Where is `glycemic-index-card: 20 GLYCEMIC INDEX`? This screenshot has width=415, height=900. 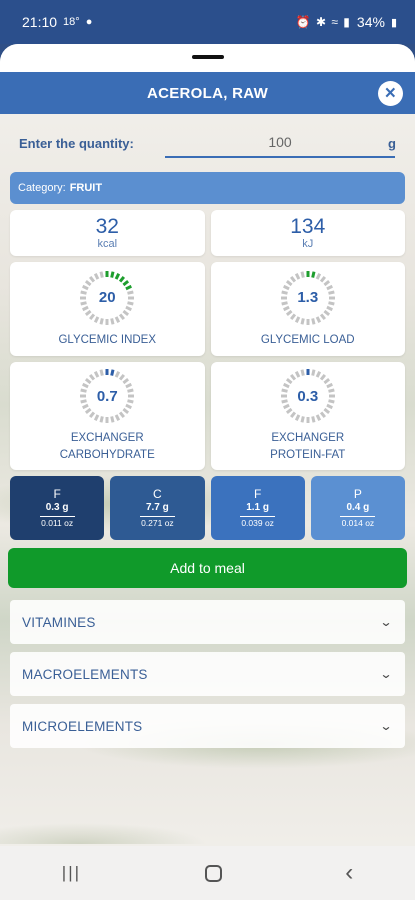
glycemic-index-card: 20 GLYCEMIC INDEX is located at coordinates (107, 309).